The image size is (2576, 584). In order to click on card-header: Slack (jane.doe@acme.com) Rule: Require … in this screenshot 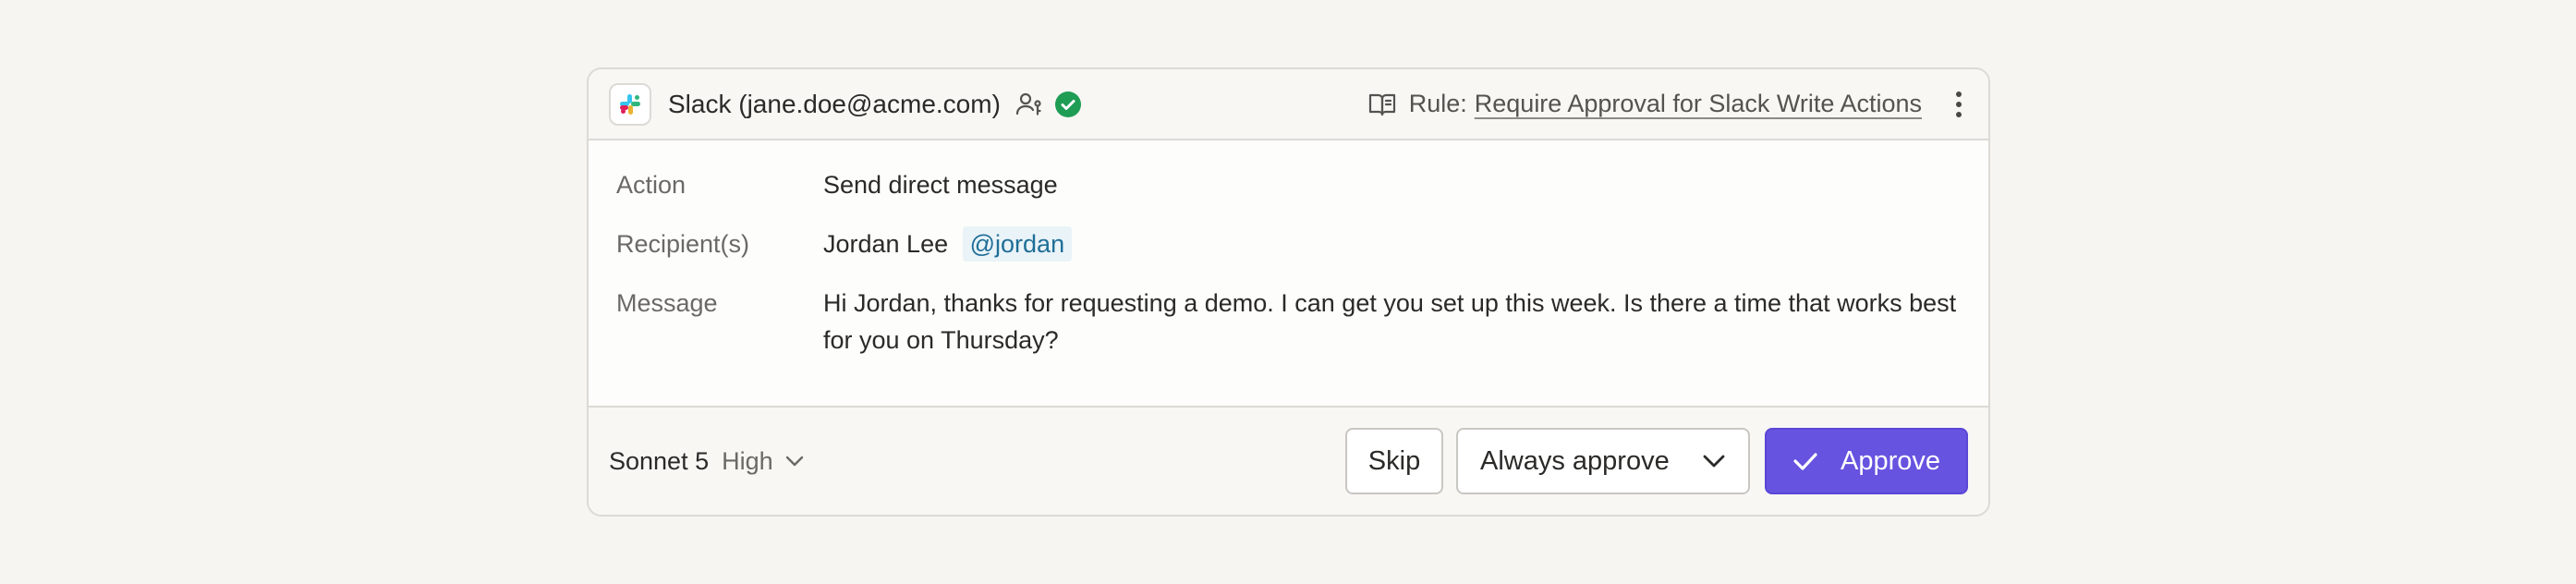, I will do `click(1288, 105)`.